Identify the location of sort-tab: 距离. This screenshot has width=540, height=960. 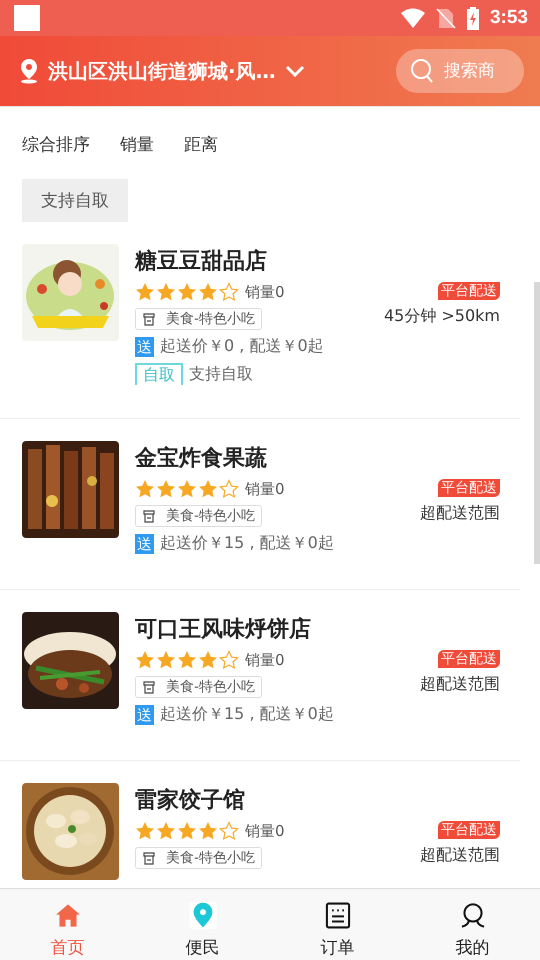
(201, 144).